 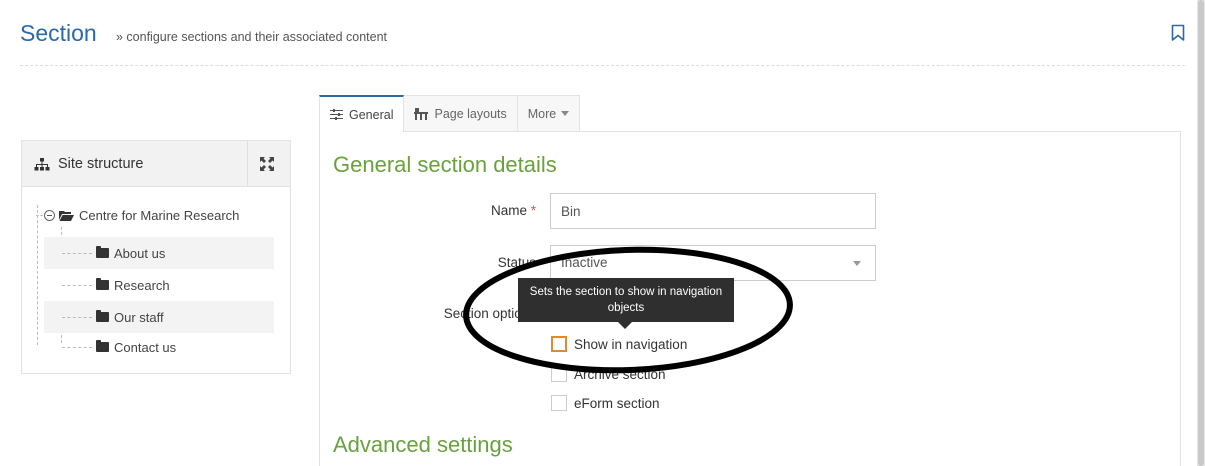 I want to click on status-value: Inactive, so click(x=584, y=262).